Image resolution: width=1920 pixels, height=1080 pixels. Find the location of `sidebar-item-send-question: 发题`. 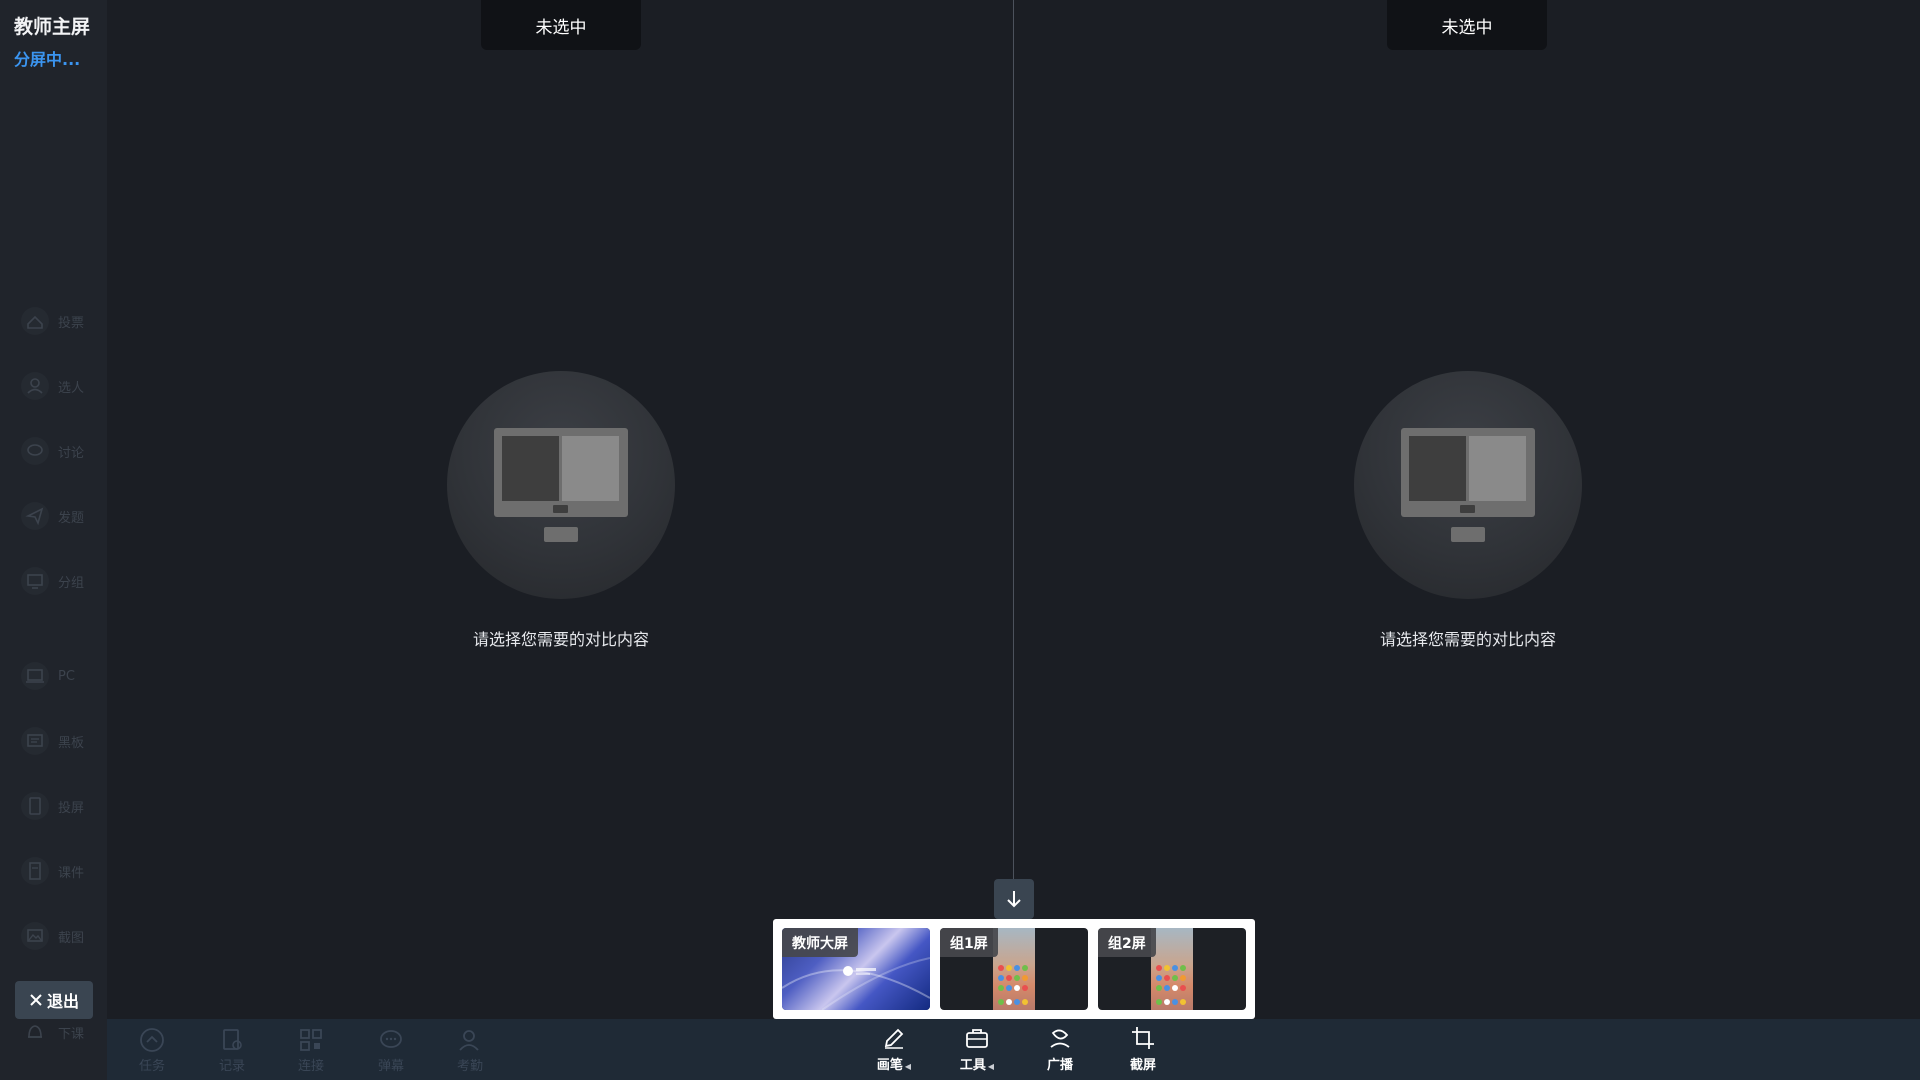

sidebar-item-send-question: 发题 is located at coordinates (62, 516).